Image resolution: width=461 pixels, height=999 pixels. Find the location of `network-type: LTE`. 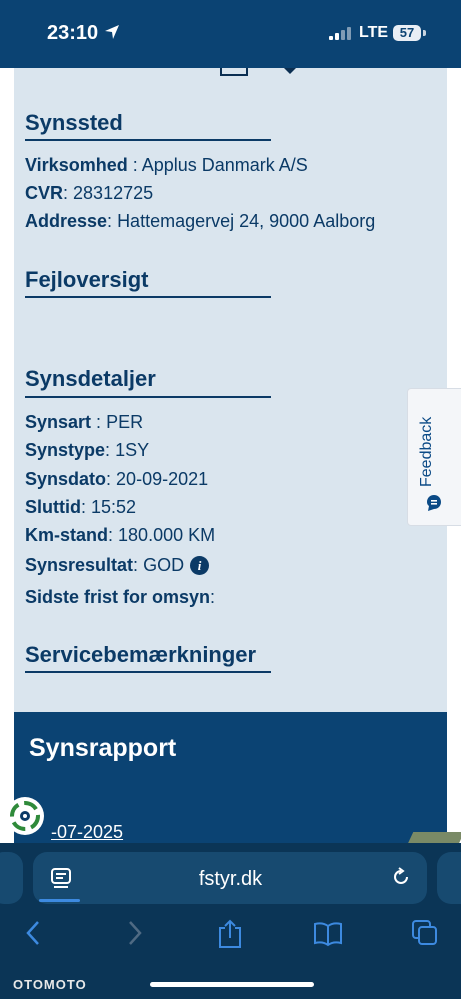

network-type: LTE is located at coordinates (374, 32).